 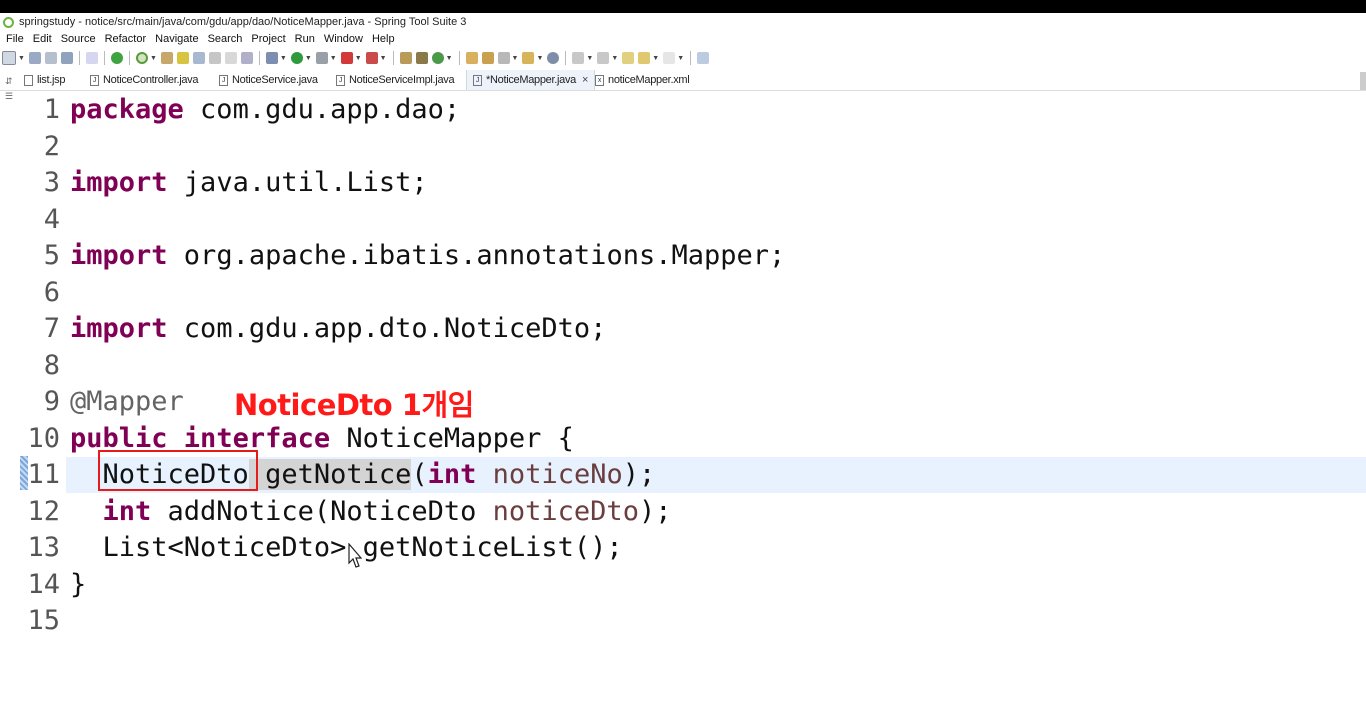 I want to click on code-line: 12 int addNotice(NoticeDto noticeDto);, so click(x=683, y=512).